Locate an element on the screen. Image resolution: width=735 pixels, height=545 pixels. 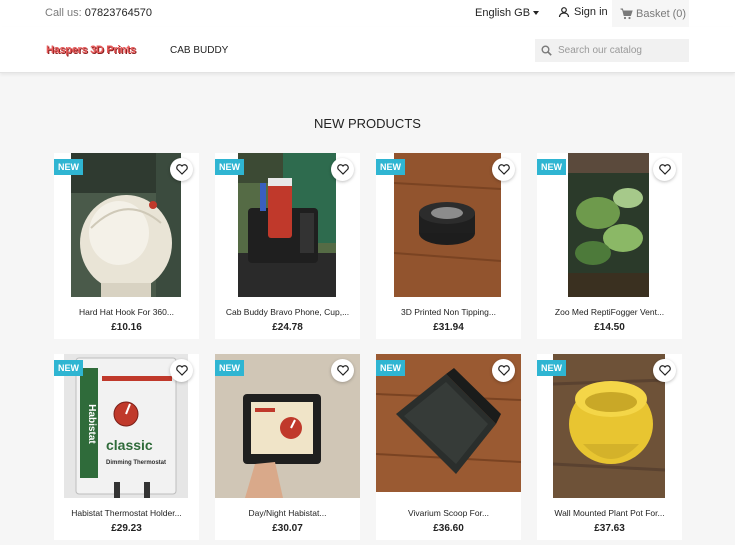
basket-button: Basket (0) is located at coordinates (650, 13).